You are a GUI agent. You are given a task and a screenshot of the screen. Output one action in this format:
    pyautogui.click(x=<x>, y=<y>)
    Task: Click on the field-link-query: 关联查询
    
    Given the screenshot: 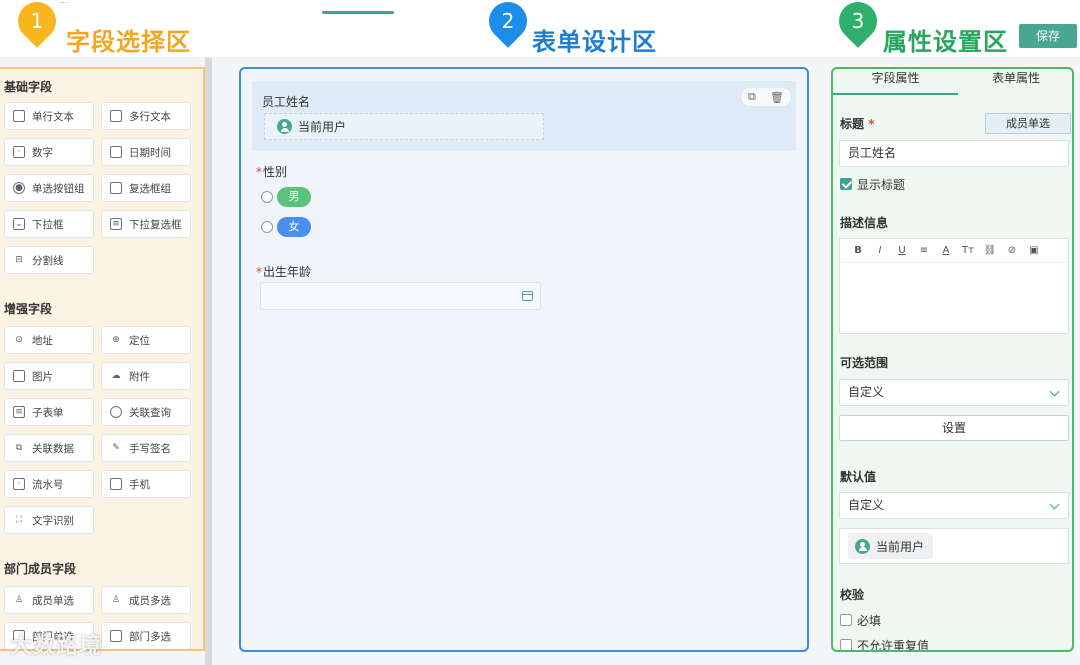 What is the action you would take?
    pyautogui.click(x=146, y=412)
    